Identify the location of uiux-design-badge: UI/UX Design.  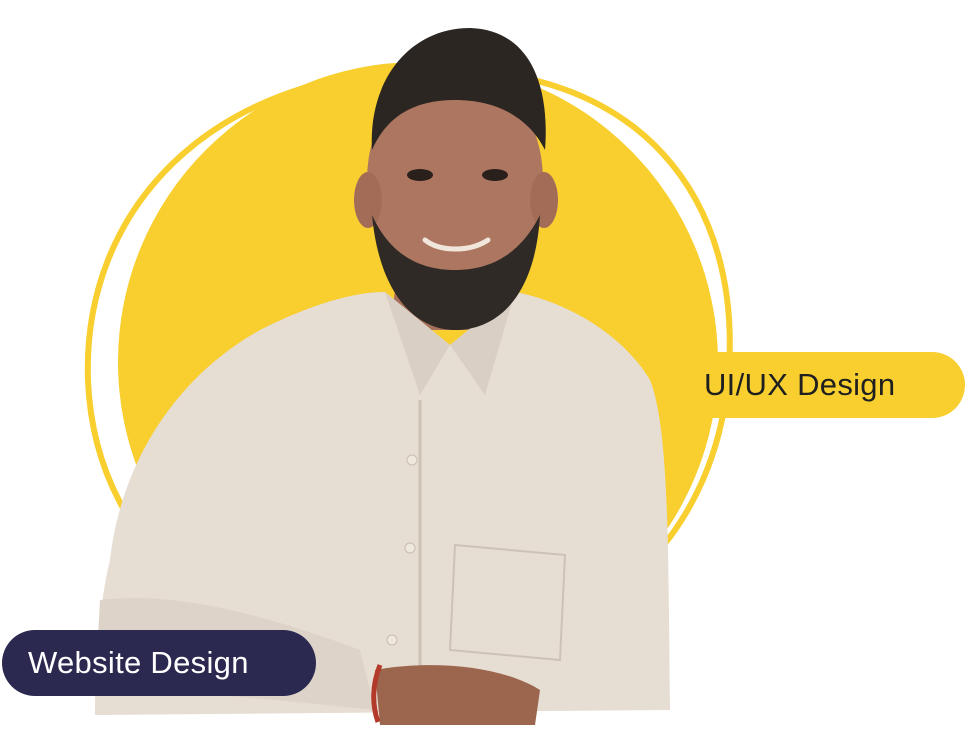
(822, 385).